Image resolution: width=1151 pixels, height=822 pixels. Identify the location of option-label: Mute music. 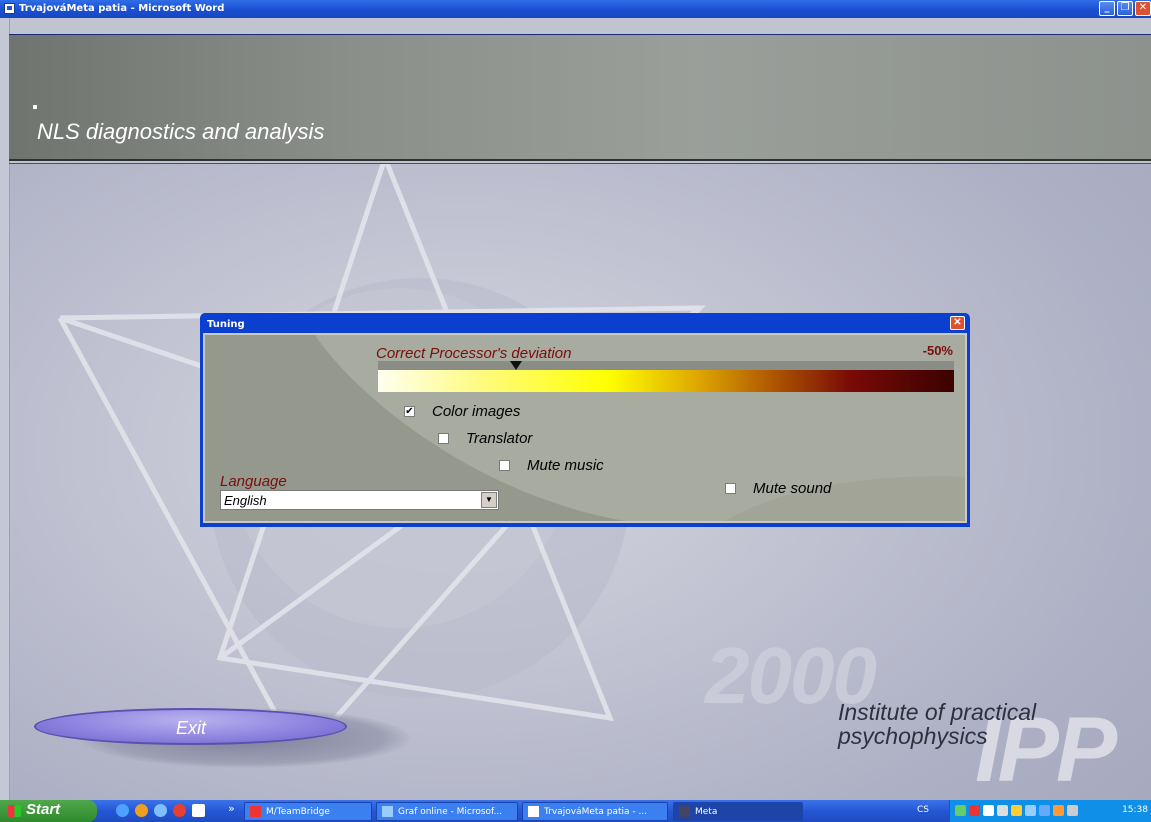
(565, 465).